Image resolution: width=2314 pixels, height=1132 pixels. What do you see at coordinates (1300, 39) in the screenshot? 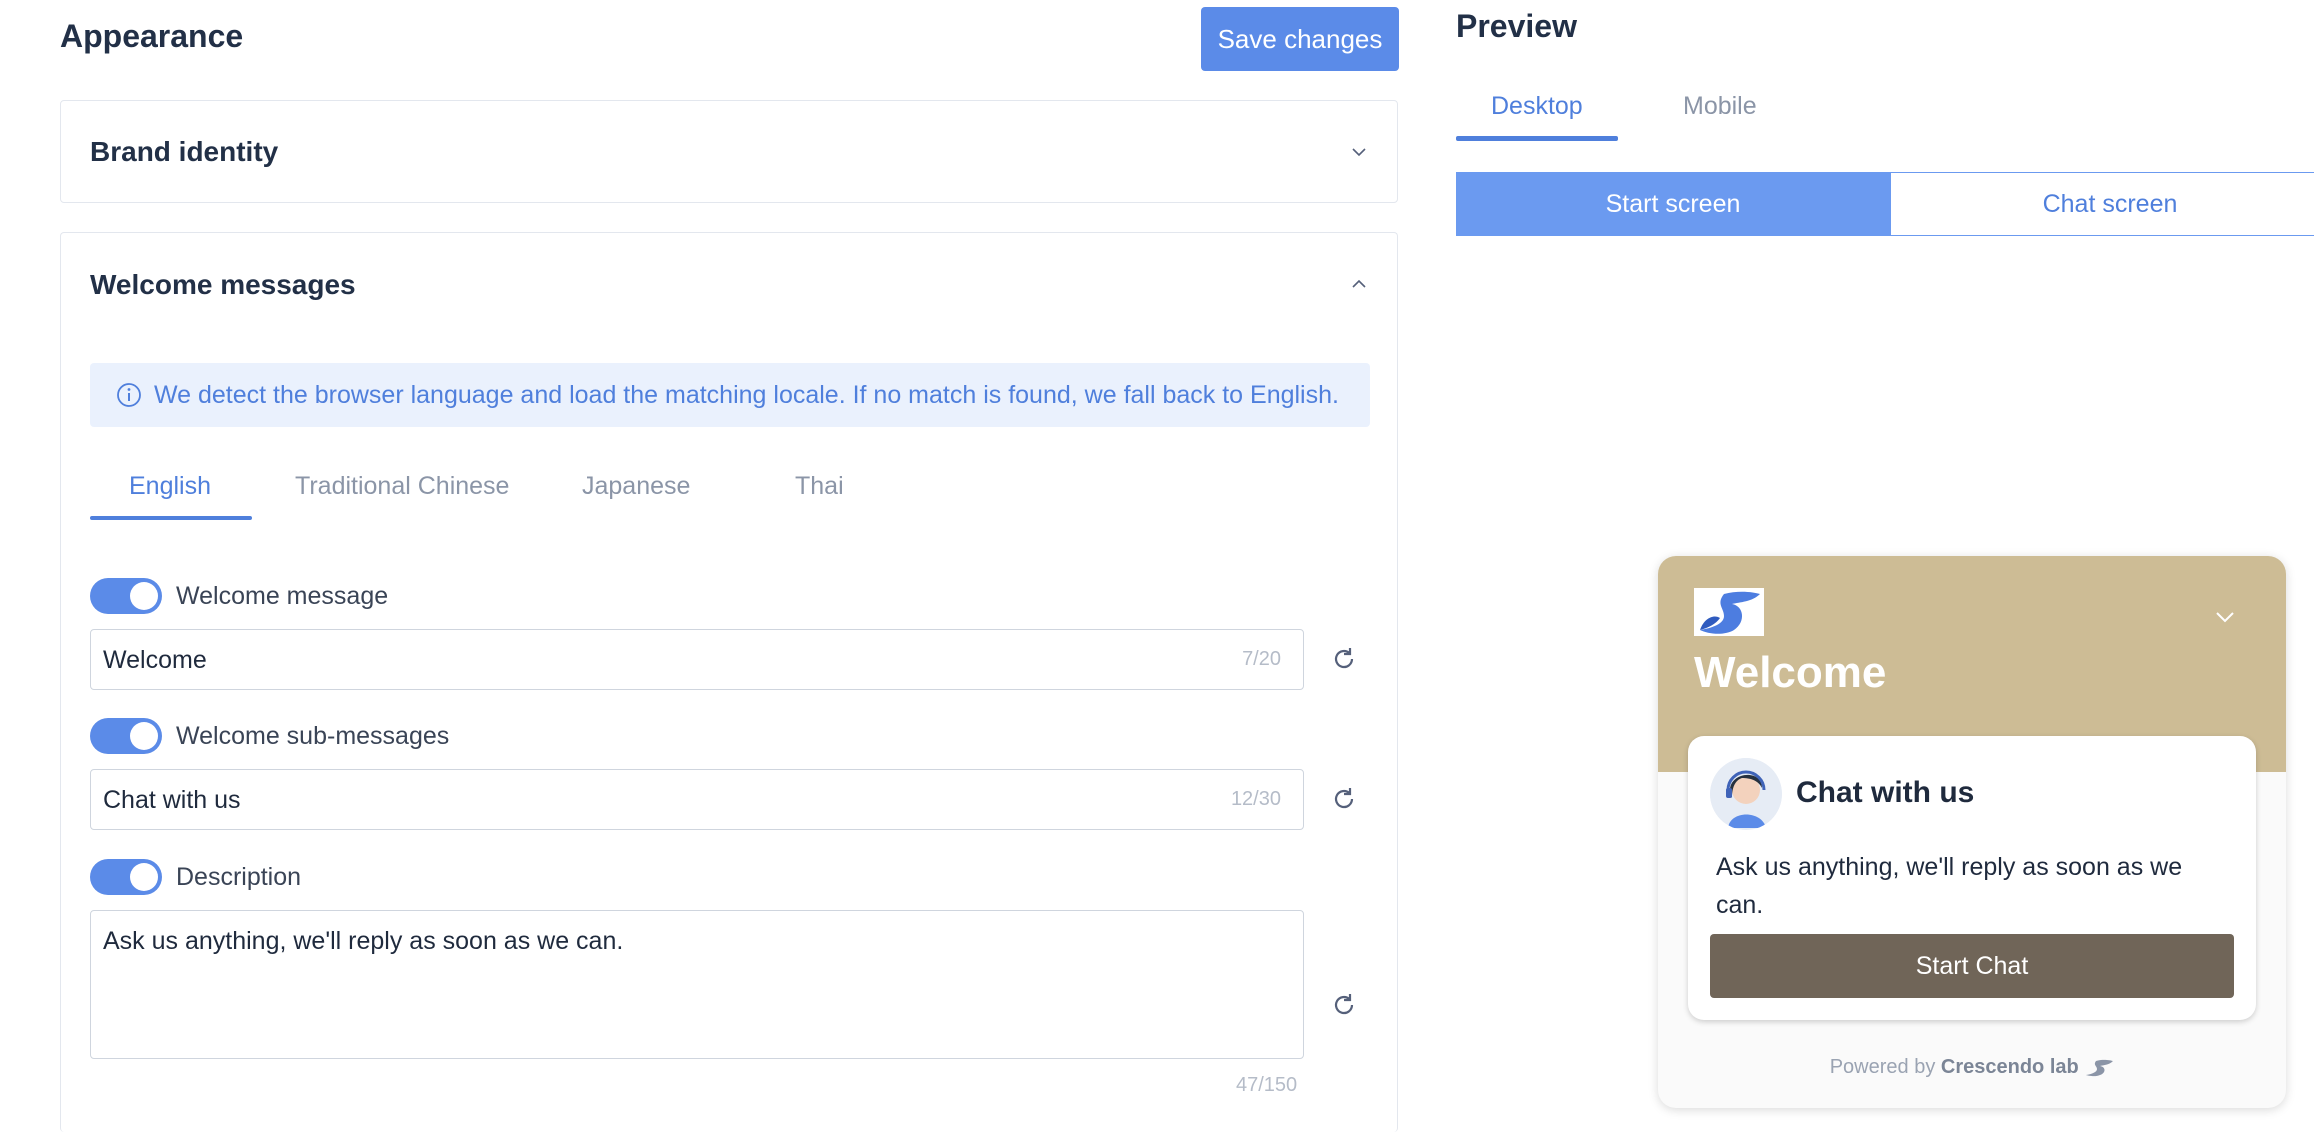
I see `save-changes-button: Save changes` at bounding box center [1300, 39].